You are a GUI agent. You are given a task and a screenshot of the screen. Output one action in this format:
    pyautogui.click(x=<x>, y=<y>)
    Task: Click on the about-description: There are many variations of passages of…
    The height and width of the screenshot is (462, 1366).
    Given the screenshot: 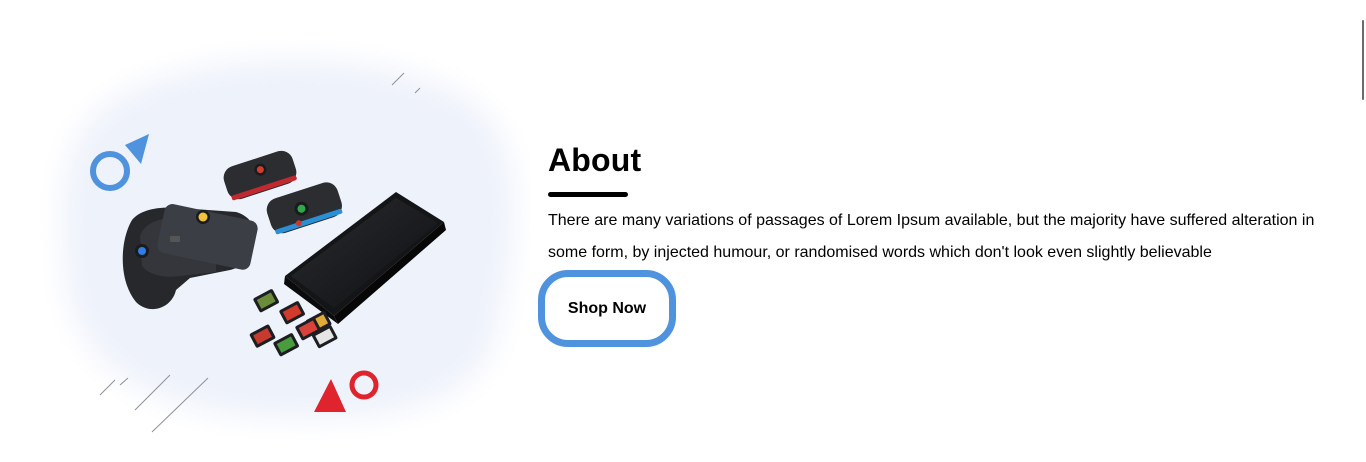 What is the action you would take?
    pyautogui.click(x=931, y=236)
    